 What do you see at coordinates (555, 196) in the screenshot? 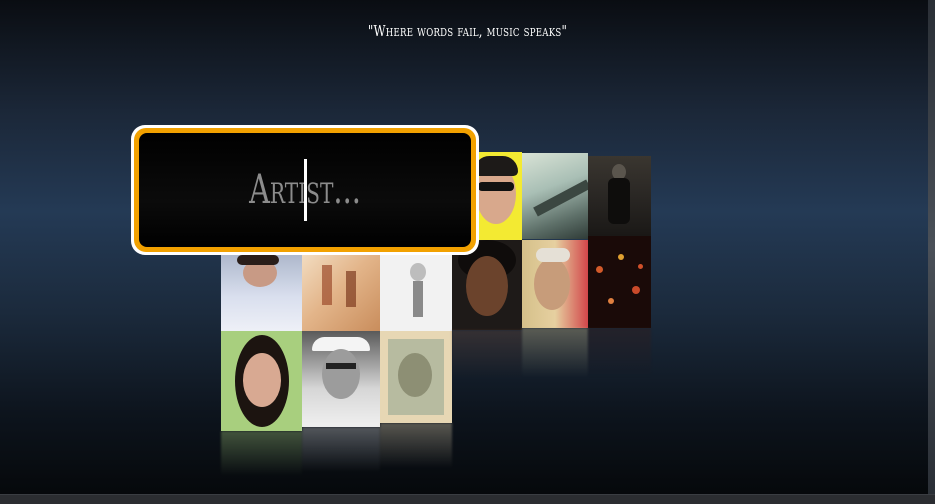
I see `album-road-teal` at bounding box center [555, 196].